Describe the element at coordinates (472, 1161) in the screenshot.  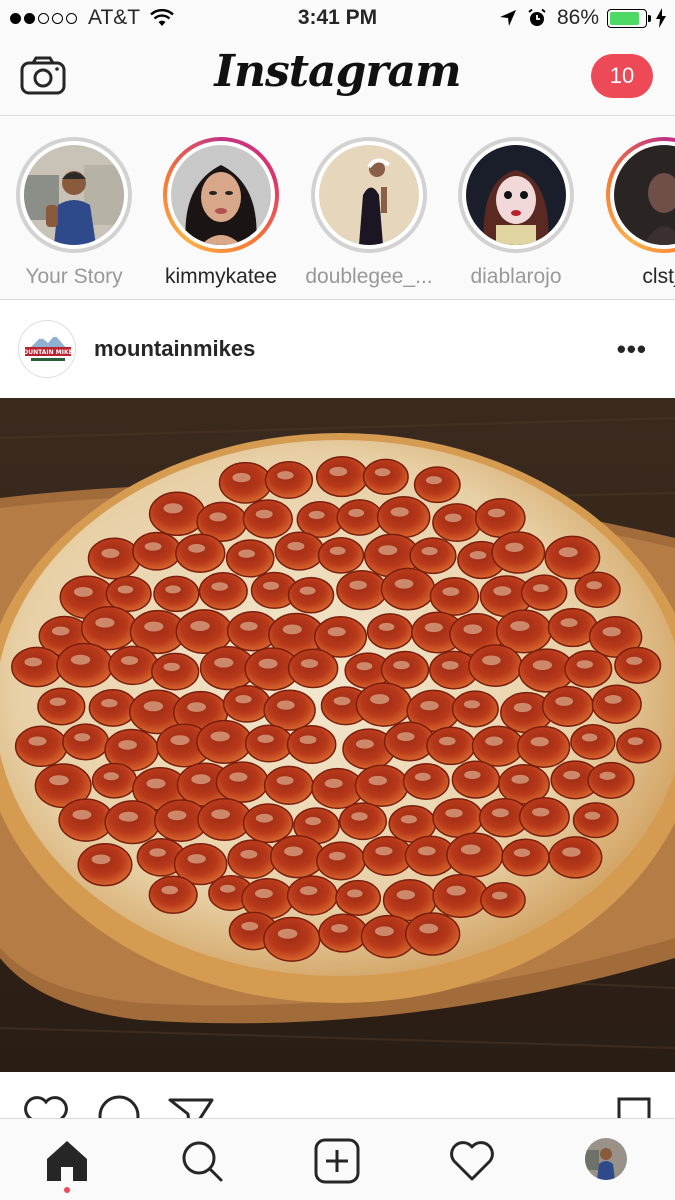
I see `tab-activity` at that location.